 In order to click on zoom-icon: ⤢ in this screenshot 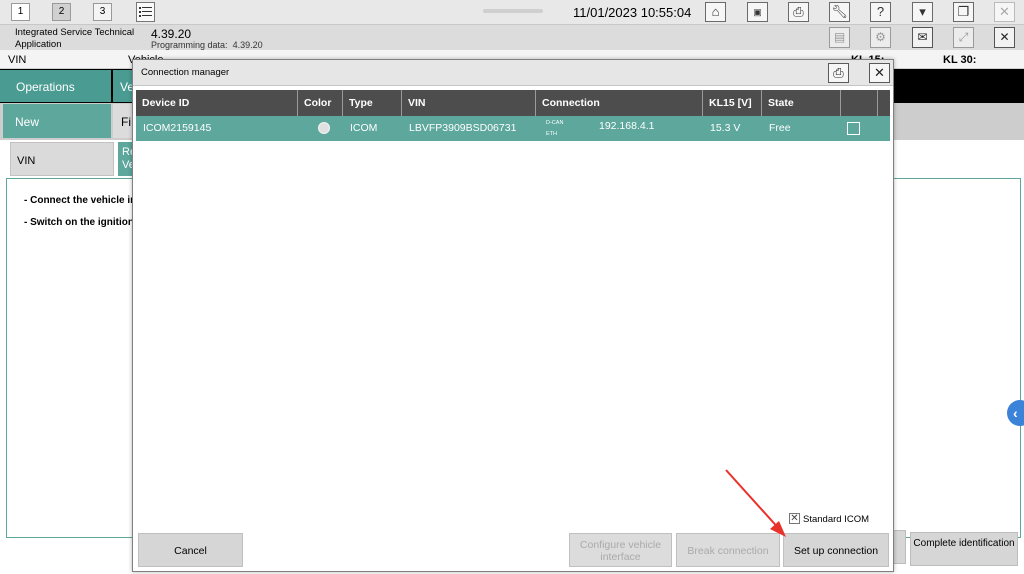, I will do `click(963, 37)`.